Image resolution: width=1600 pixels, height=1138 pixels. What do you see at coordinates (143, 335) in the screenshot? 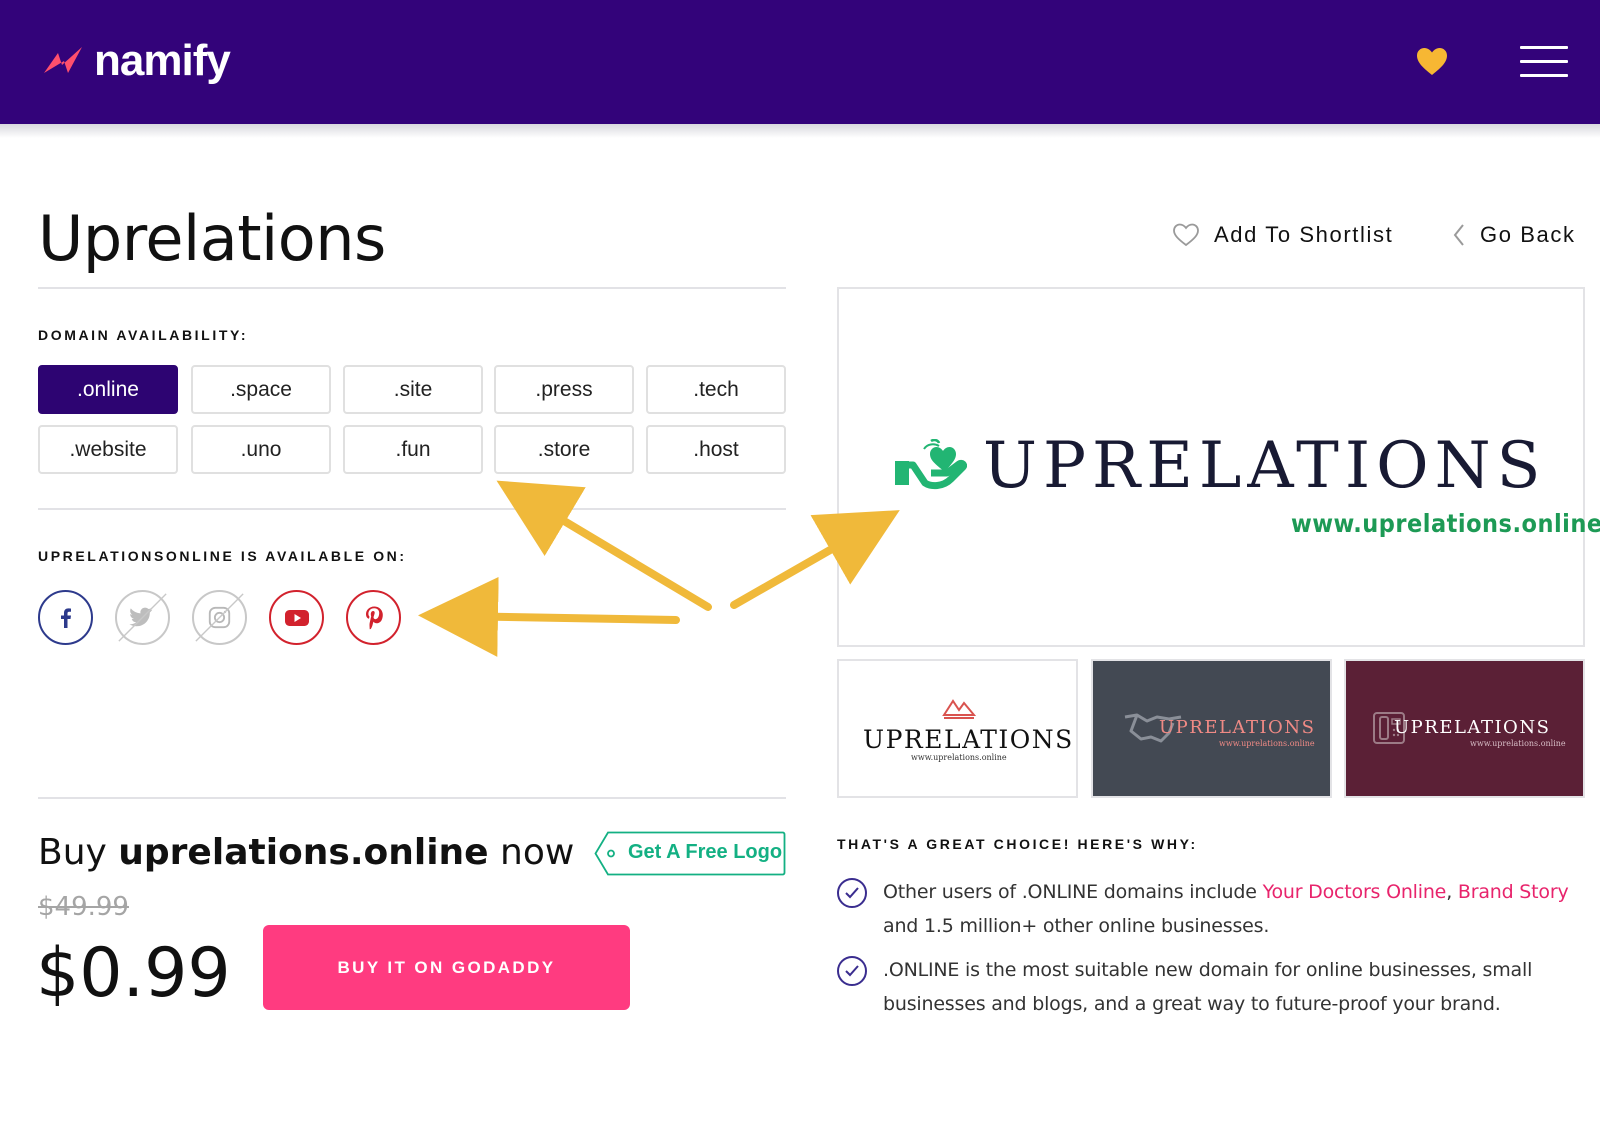
I see `domain-availability-label: DOMAIN AVAILABILITY:` at bounding box center [143, 335].